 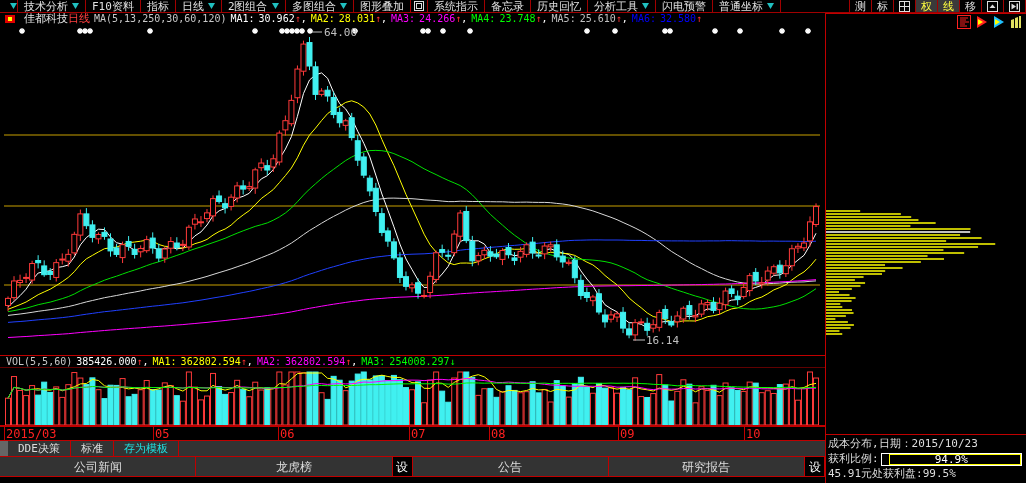 I want to click on volume-value: 385426.000, so click(x=106, y=361).